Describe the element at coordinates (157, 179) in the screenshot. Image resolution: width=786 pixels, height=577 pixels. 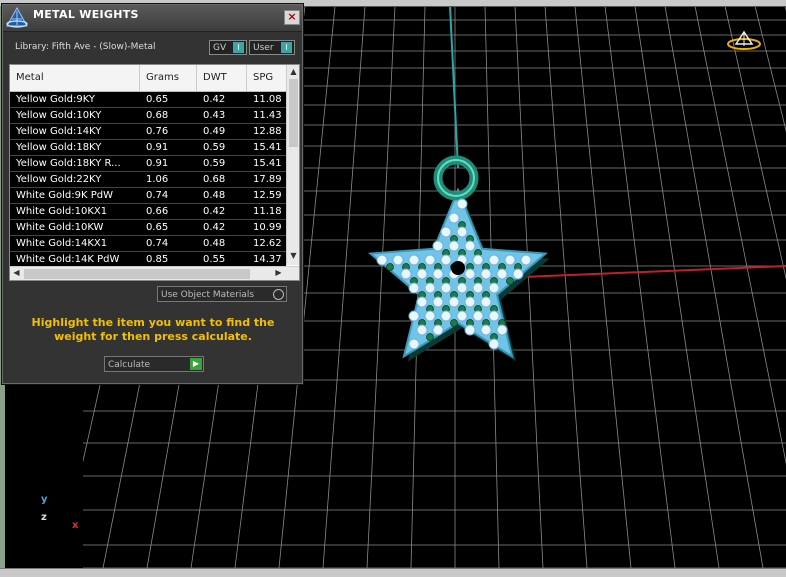
I see `cell-grams: 1.06` at that location.